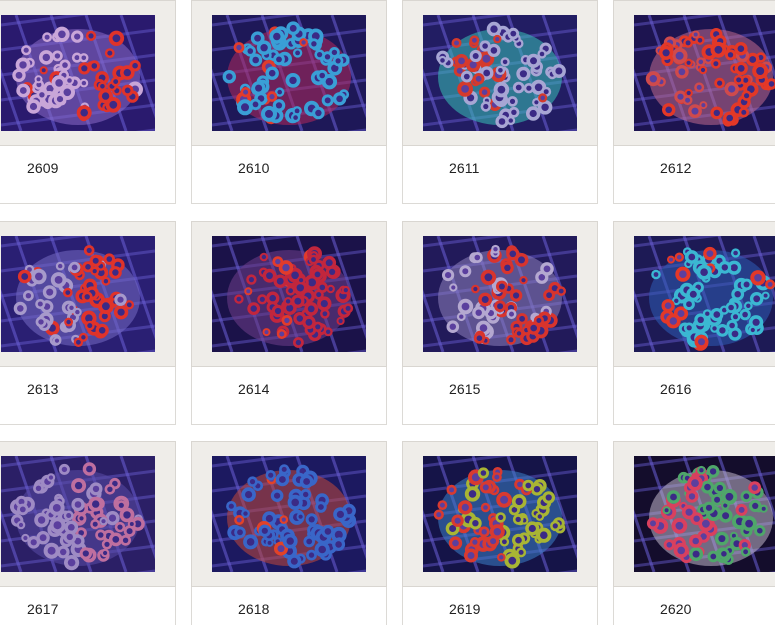  I want to click on product-number: 2614, so click(254, 389).